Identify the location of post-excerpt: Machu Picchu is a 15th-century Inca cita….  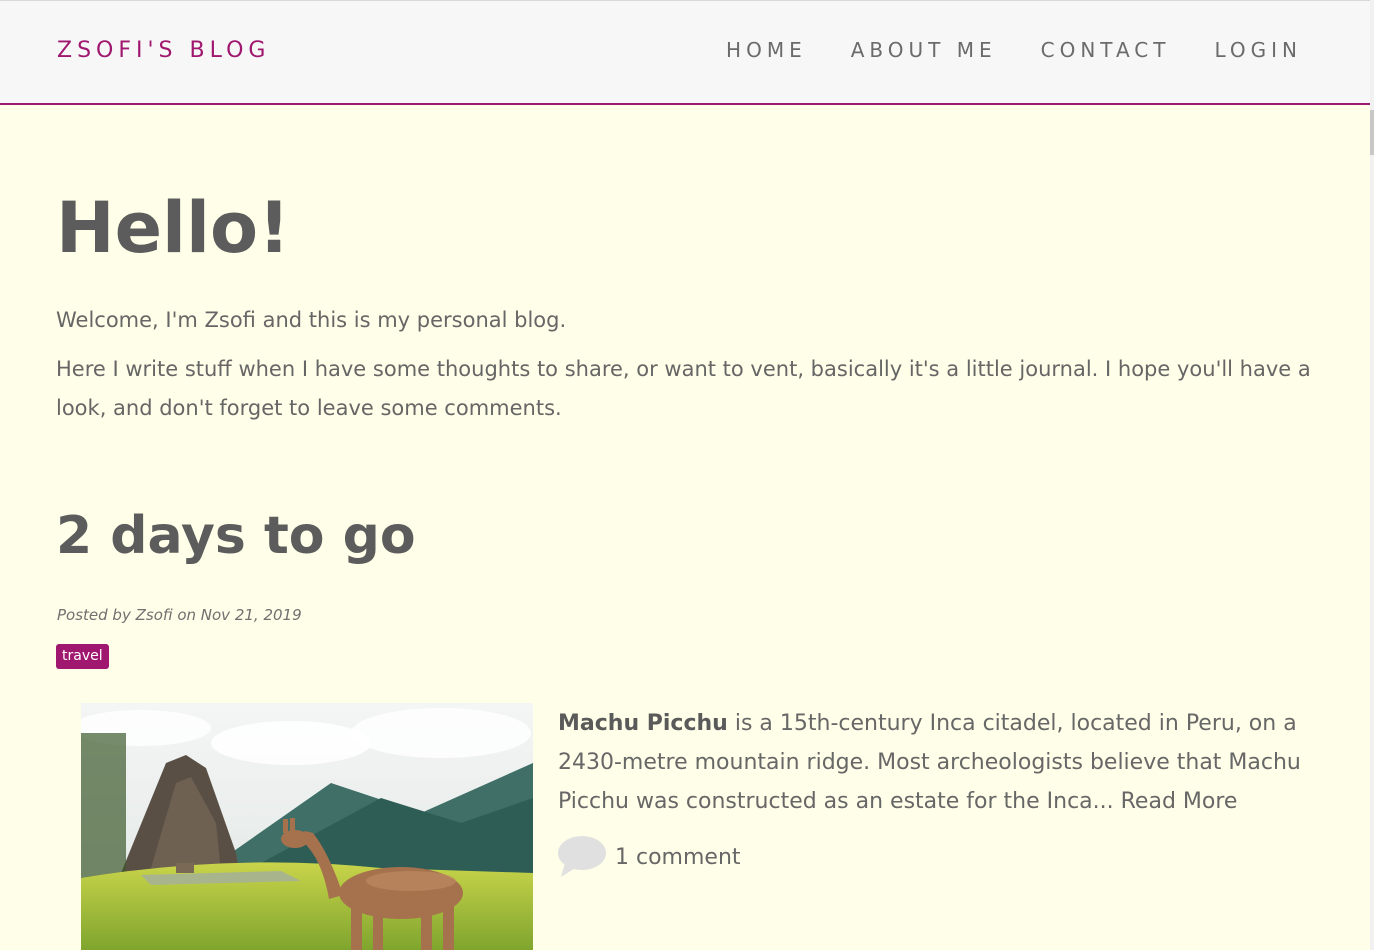
(938, 762).